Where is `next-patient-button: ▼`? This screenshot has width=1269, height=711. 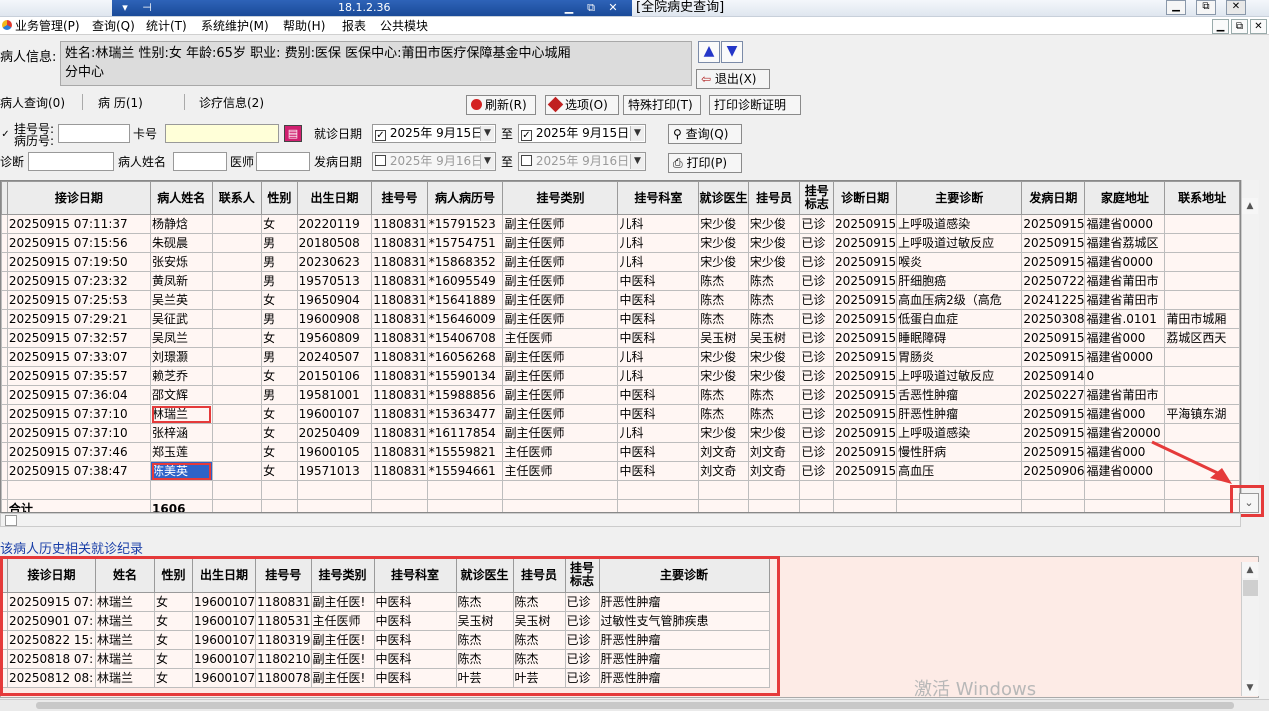 next-patient-button: ▼ is located at coordinates (732, 52).